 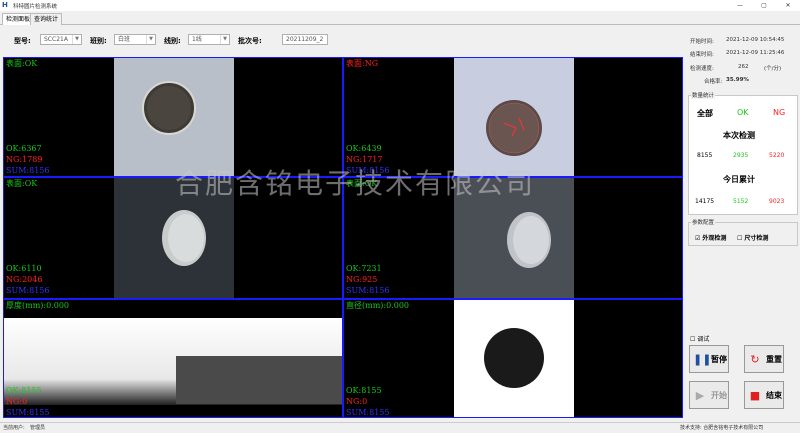 What do you see at coordinates (703, 222) in the screenshot?
I see `config-group-title: 参数配置` at bounding box center [703, 222].